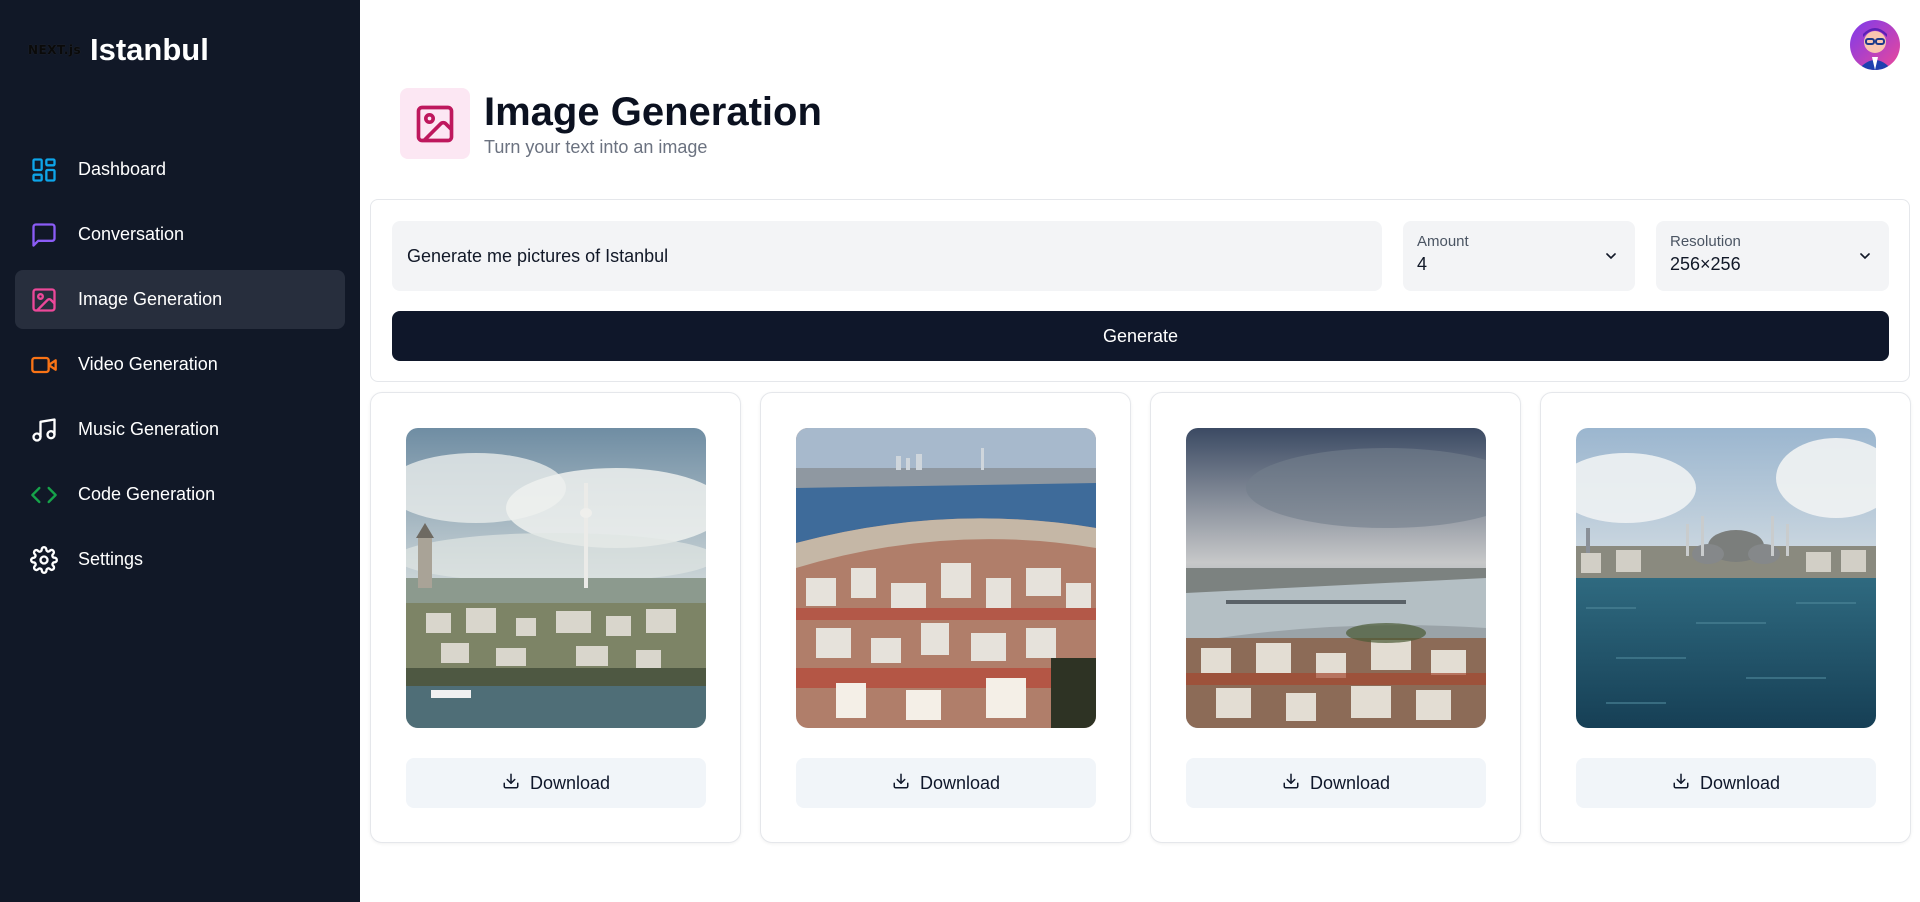  What do you see at coordinates (147, 494) in the screenshot?
I see `sidebar-item-label: Code Generation` at bounding box center [147, 494].